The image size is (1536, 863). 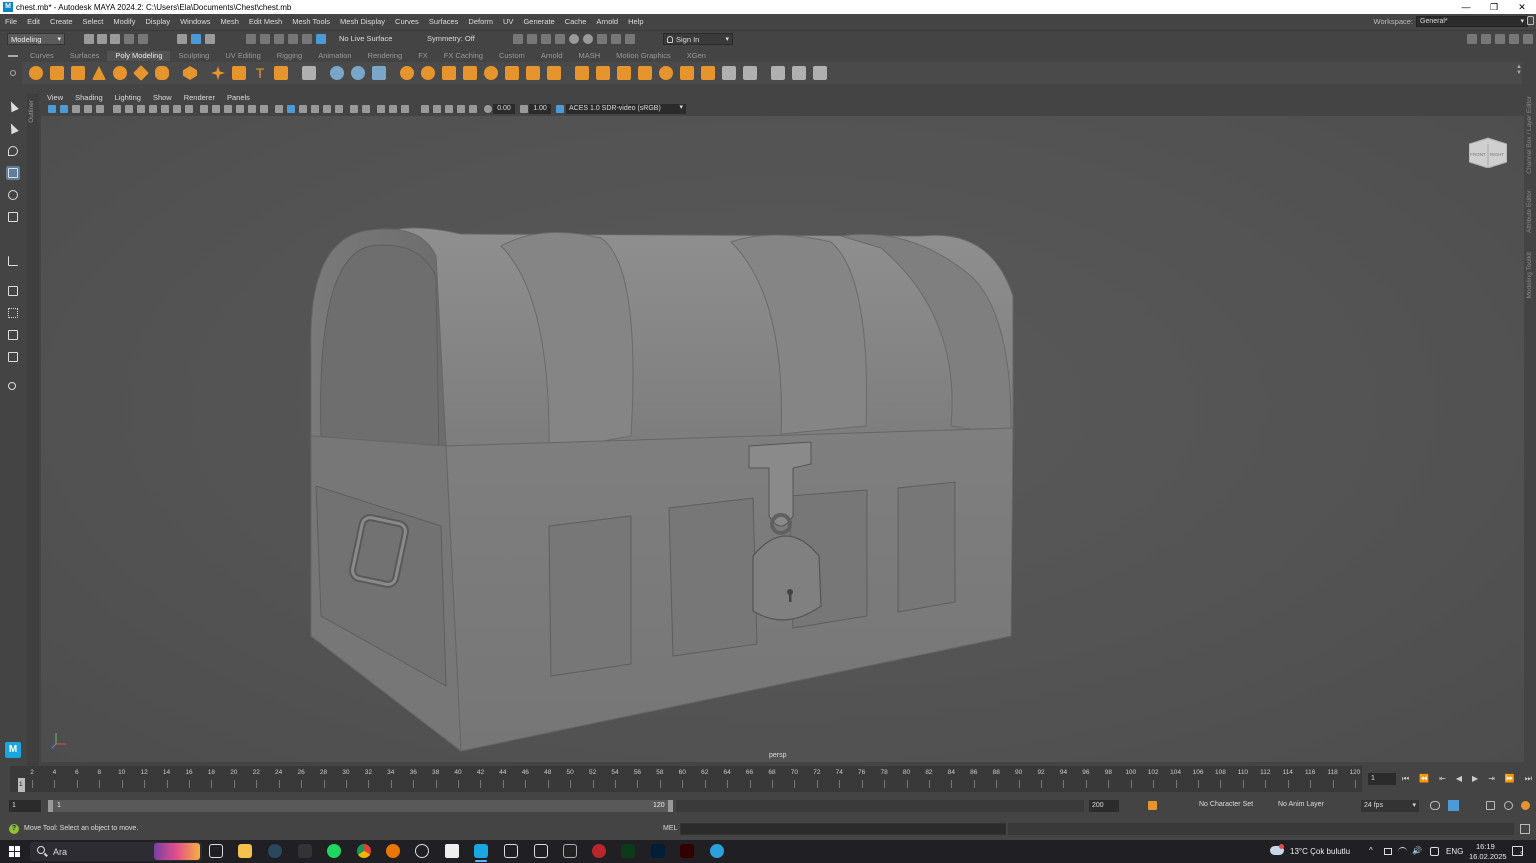 I want to click on stereo-icon, so click(x=461, y=109).